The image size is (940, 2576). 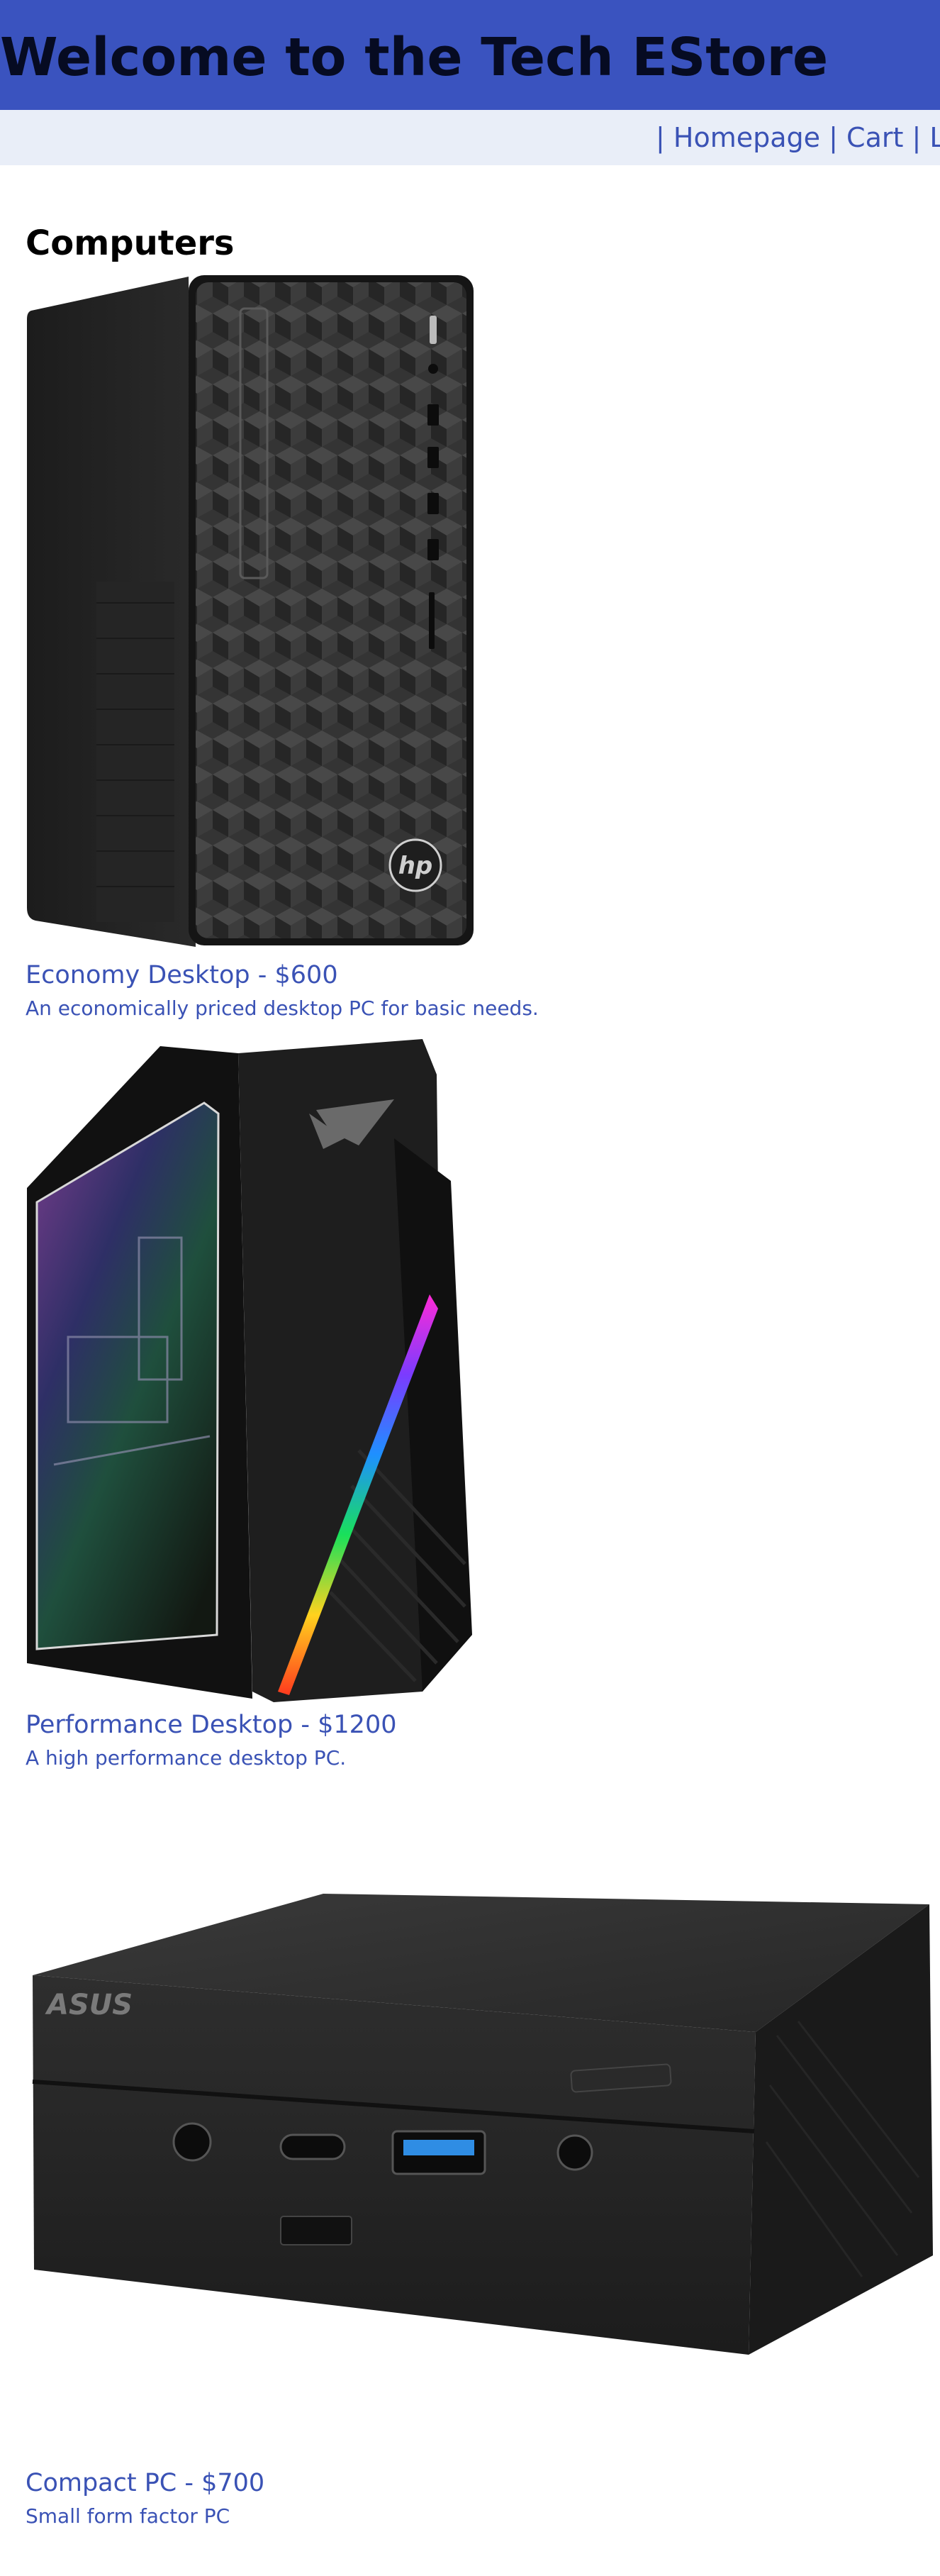 I want to click on product-description-compact-pc: Small form factor PC, so click(x=128, y=2516).